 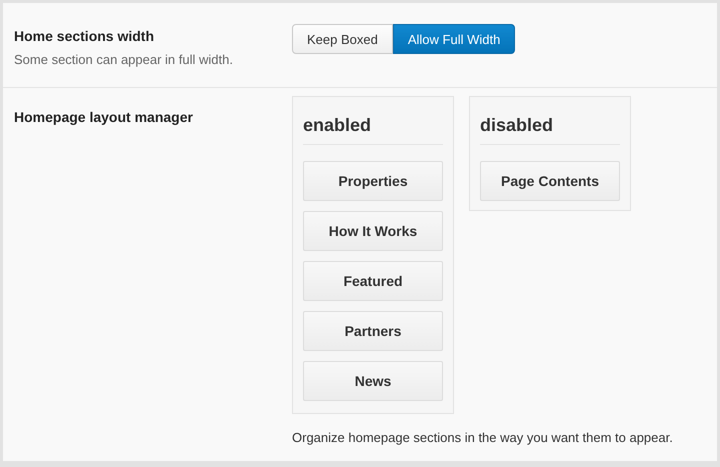 I want to click on width-option-button: Keep Boxed, so click(x=342, y=39).